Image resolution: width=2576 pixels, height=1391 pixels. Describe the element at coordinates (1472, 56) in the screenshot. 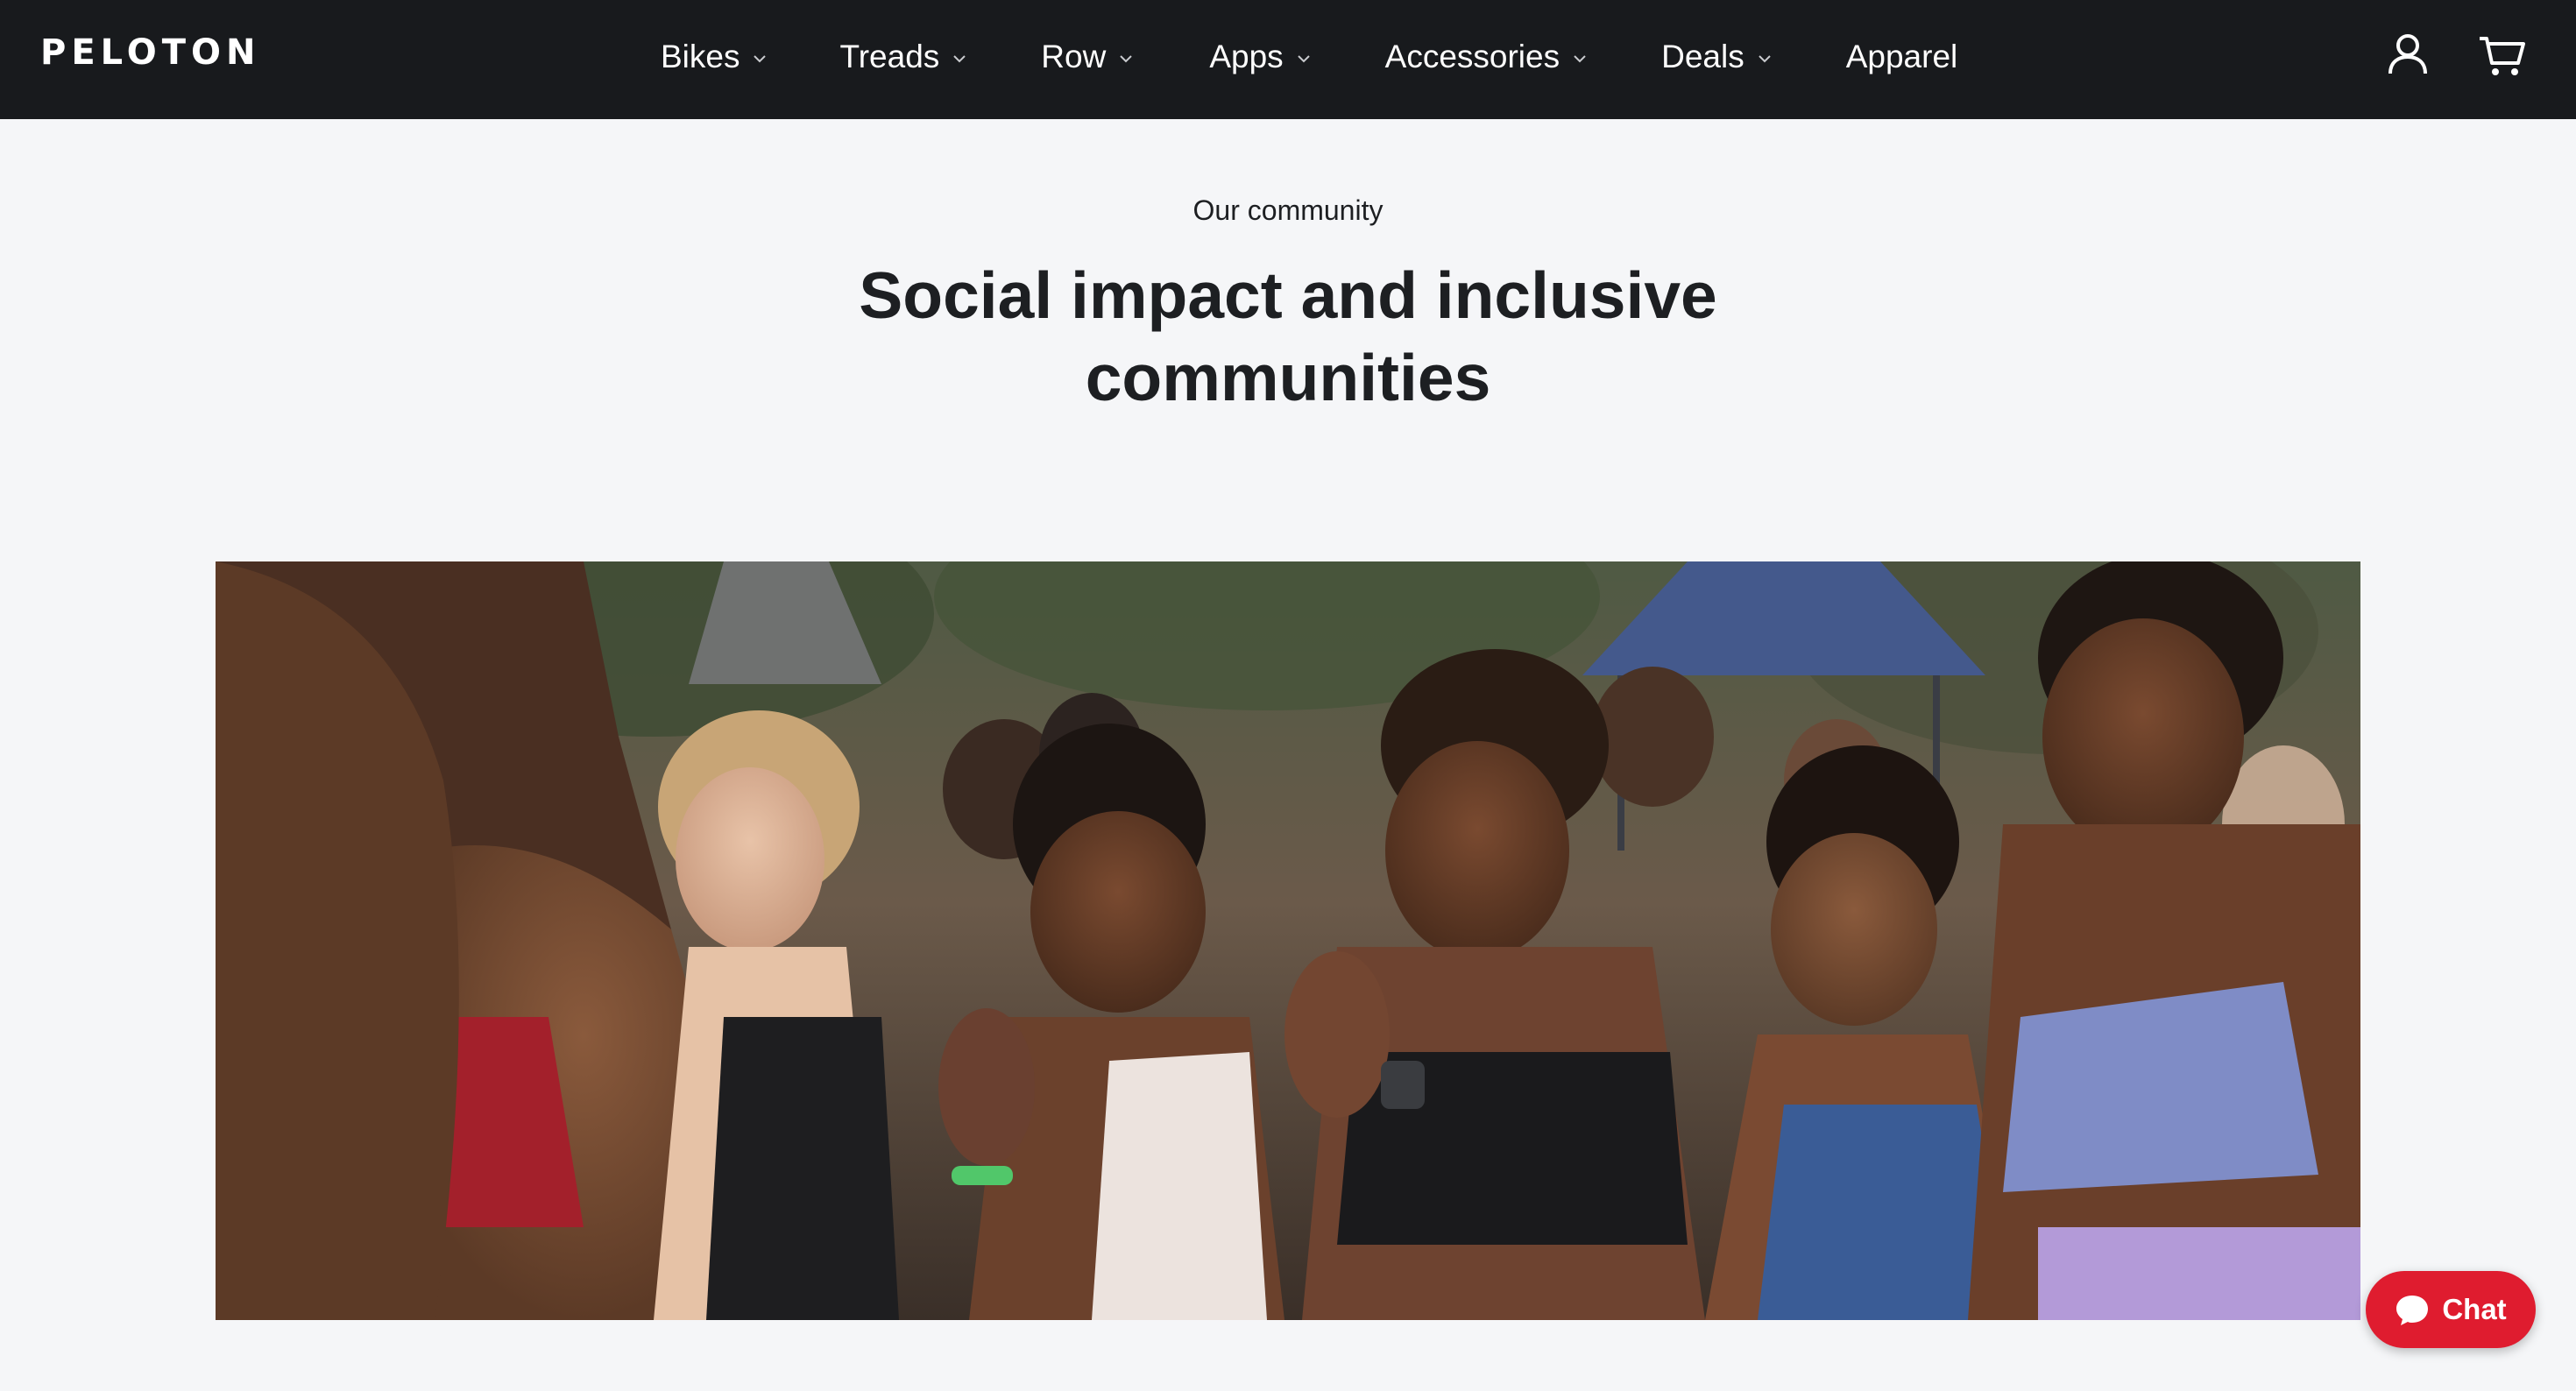

I see `nav-item-label: Accessories` at that location.